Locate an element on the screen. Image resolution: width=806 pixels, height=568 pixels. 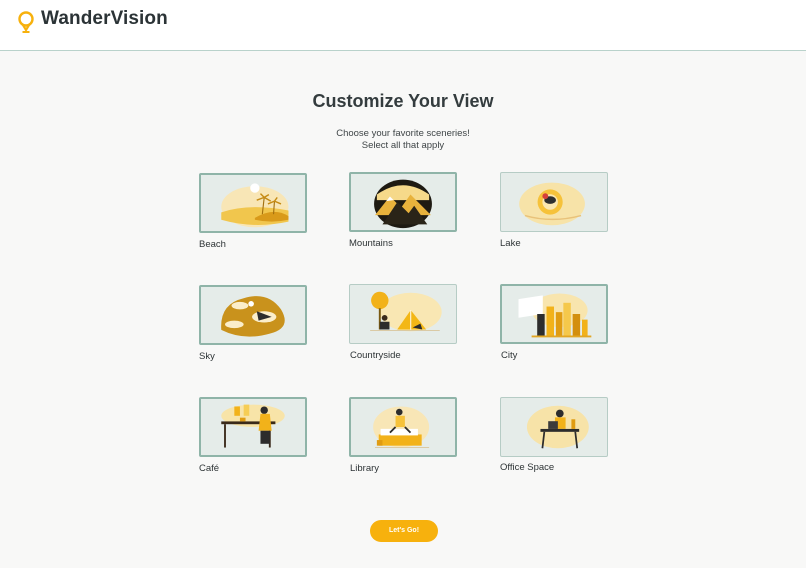
cafe-illustration is located at coordinates (253, 426).